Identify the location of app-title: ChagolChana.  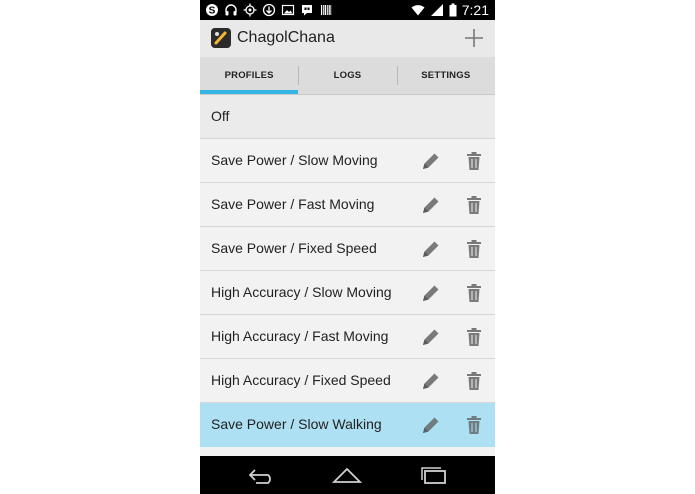
(286, 37).